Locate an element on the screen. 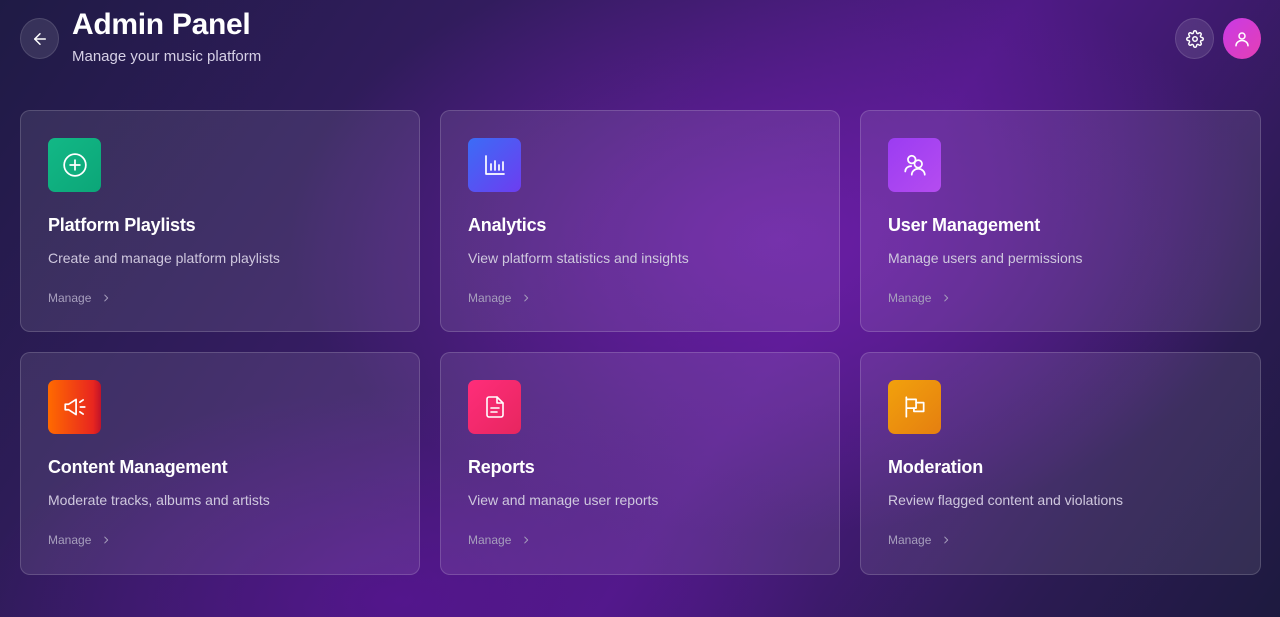 The image size is (1280, 617). settings-button is located at coordinates (1194, 38).